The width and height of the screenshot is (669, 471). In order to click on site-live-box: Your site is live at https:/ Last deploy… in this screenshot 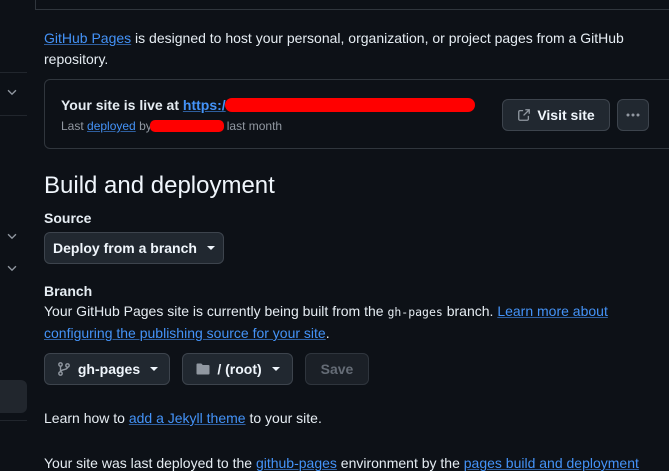, I will do `click(356, 114)`.